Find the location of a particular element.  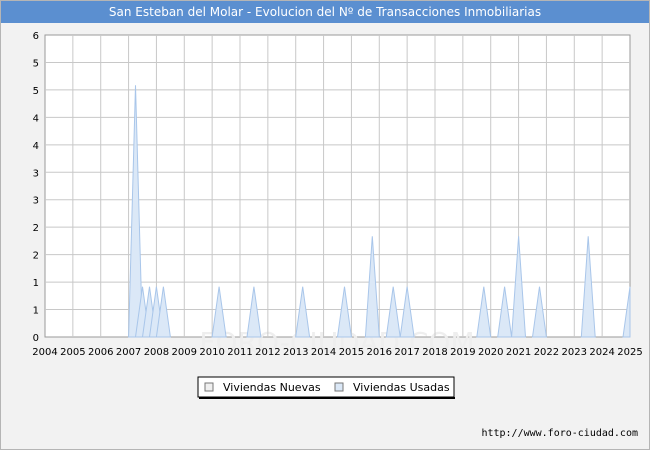

x-tick-label: 2025 is located at coordinates (629, 352).